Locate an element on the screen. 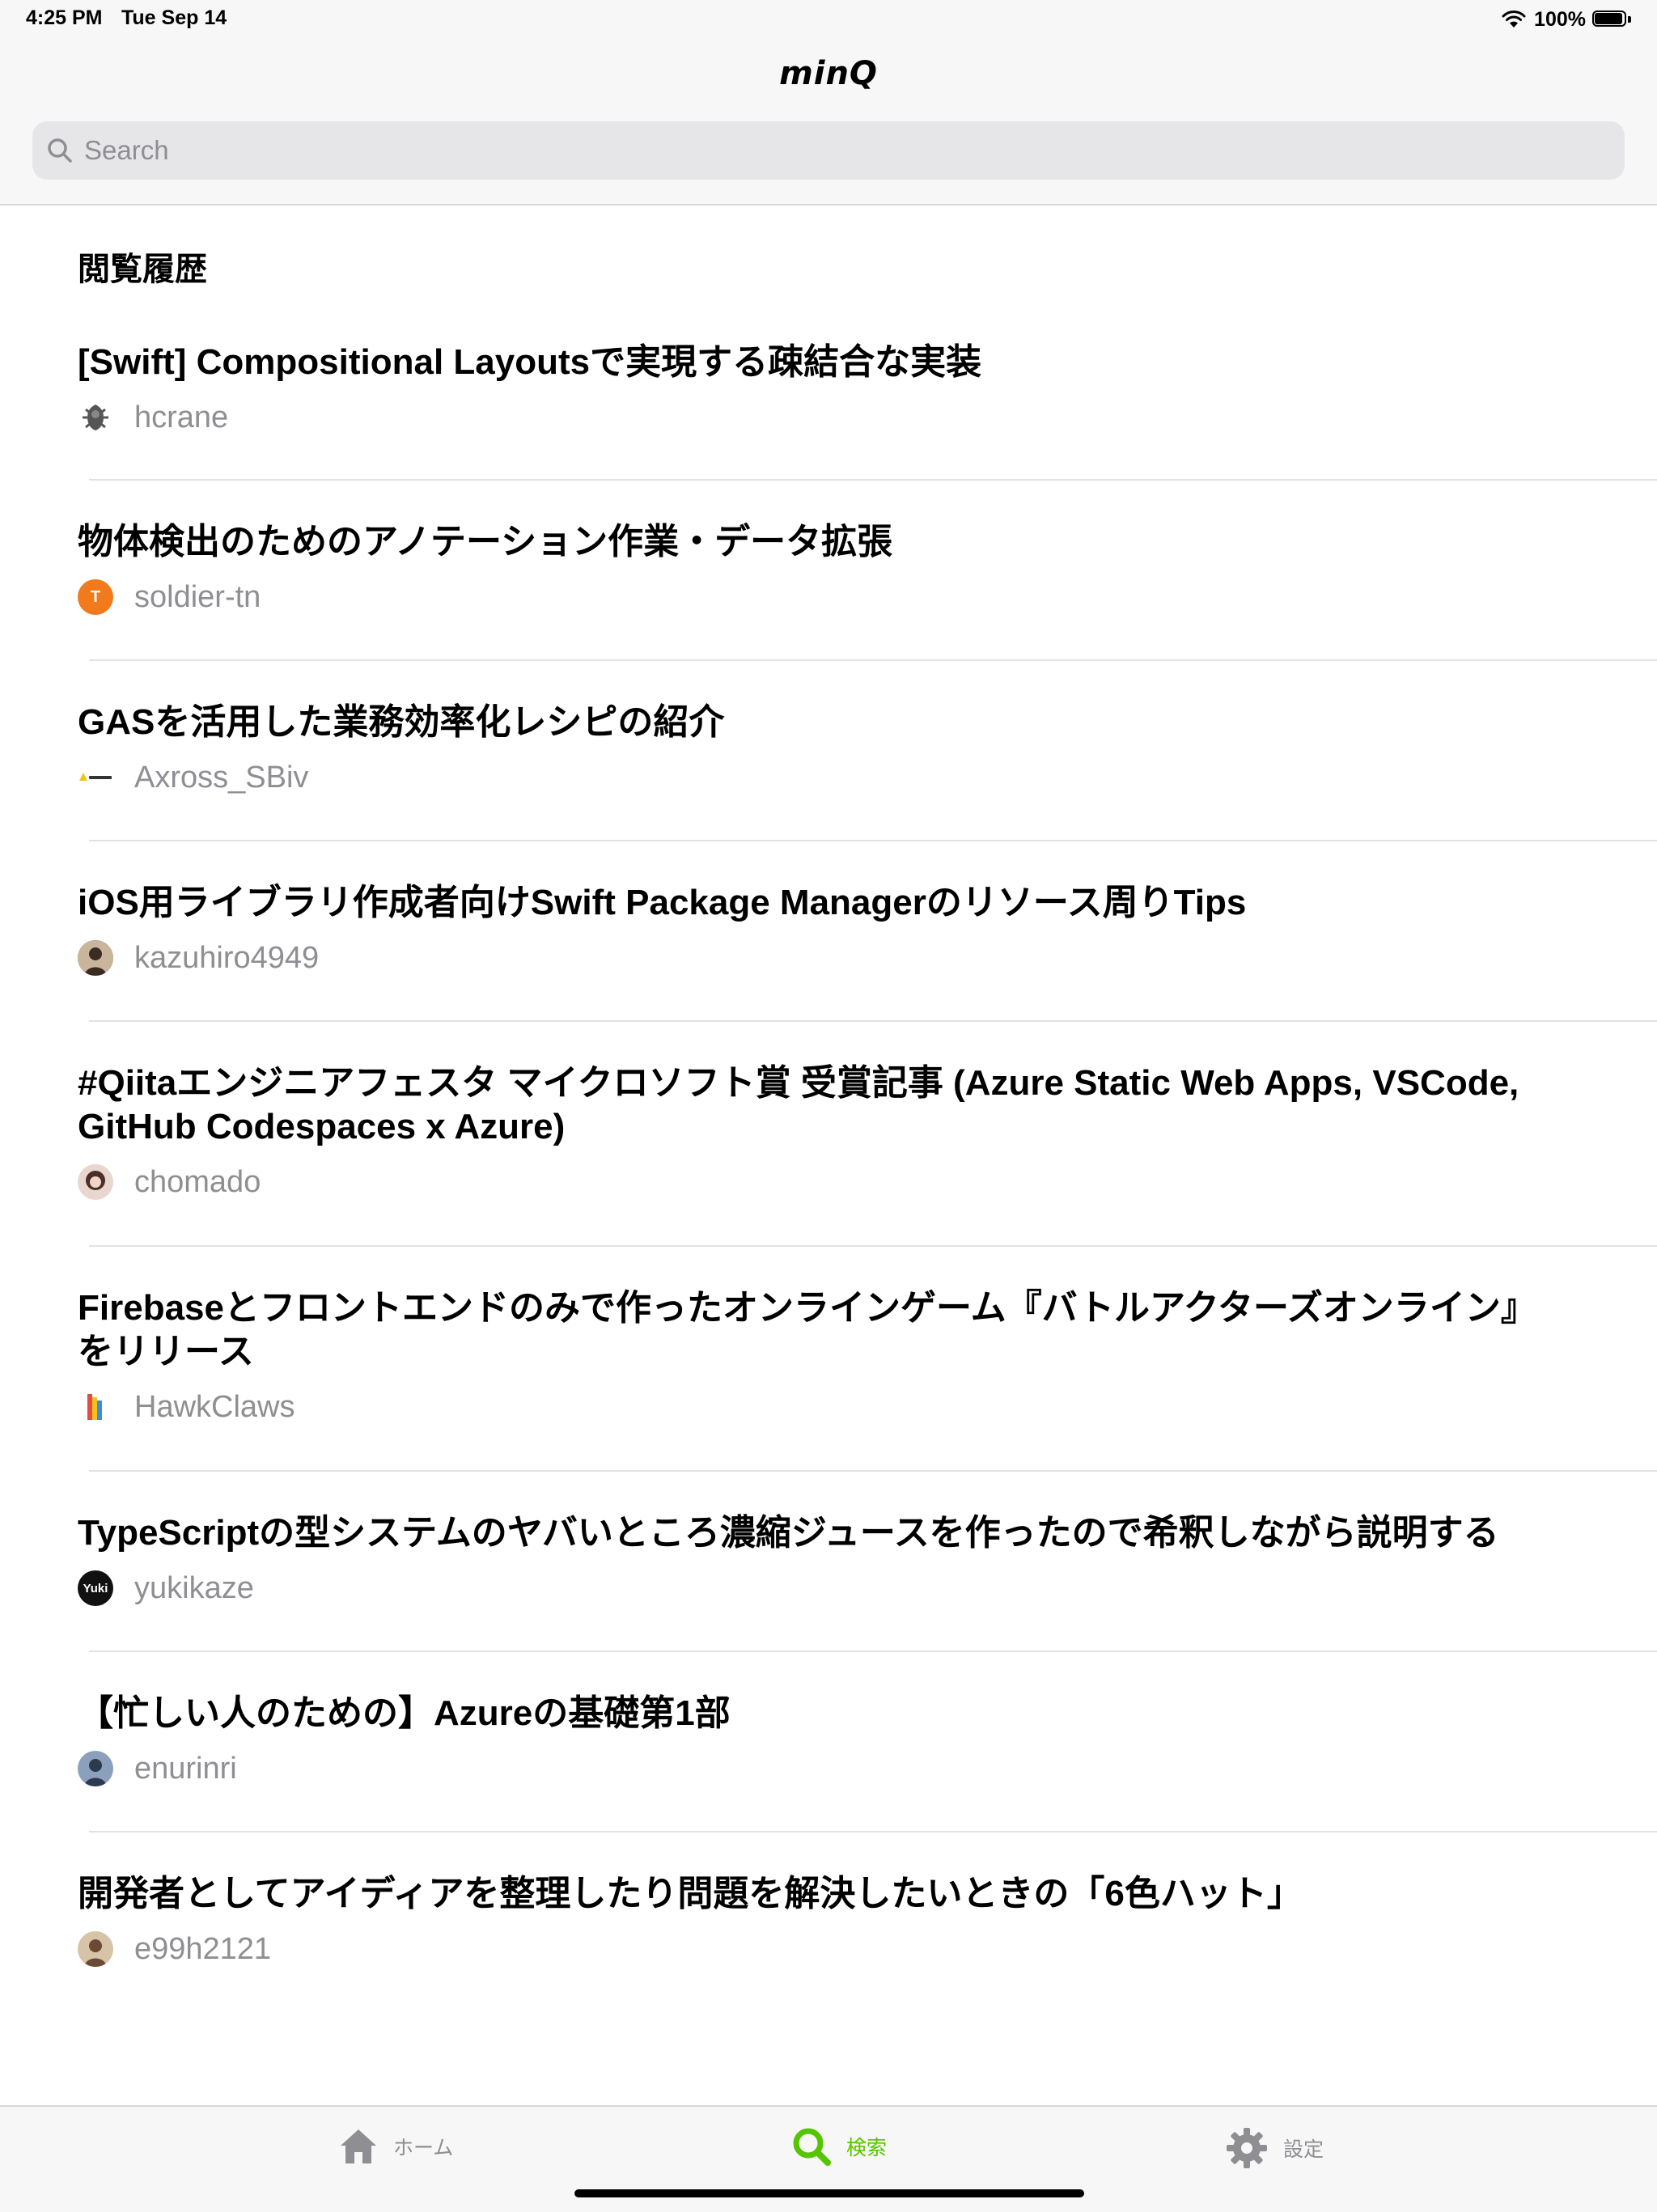 The image size is (1657, 2212). battery-icon is located at coordinates (1612, 19).